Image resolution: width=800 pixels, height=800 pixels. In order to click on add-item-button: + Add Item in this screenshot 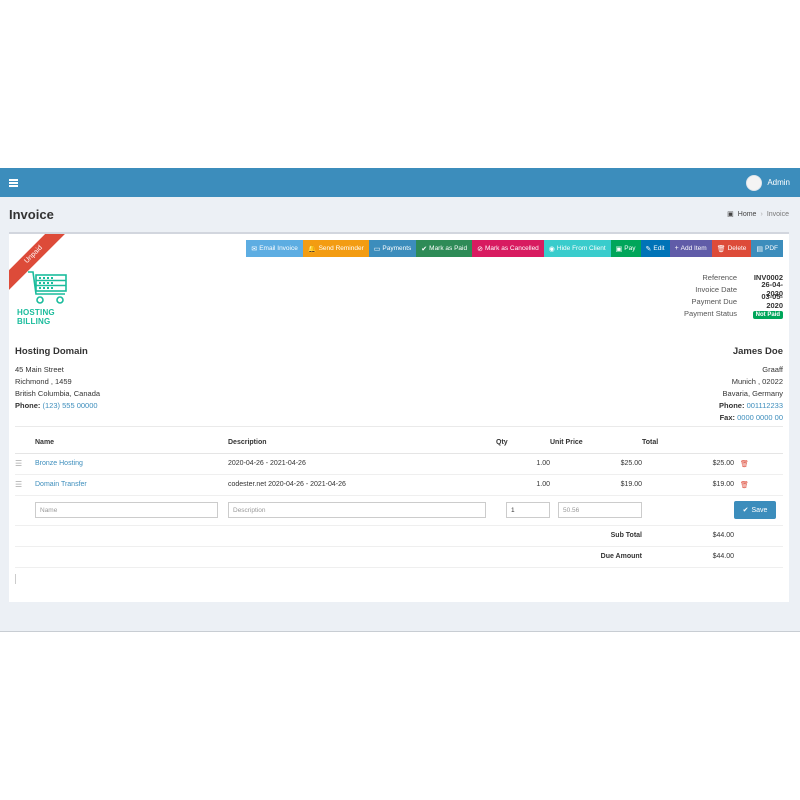, I will do `click(690, 248)`.